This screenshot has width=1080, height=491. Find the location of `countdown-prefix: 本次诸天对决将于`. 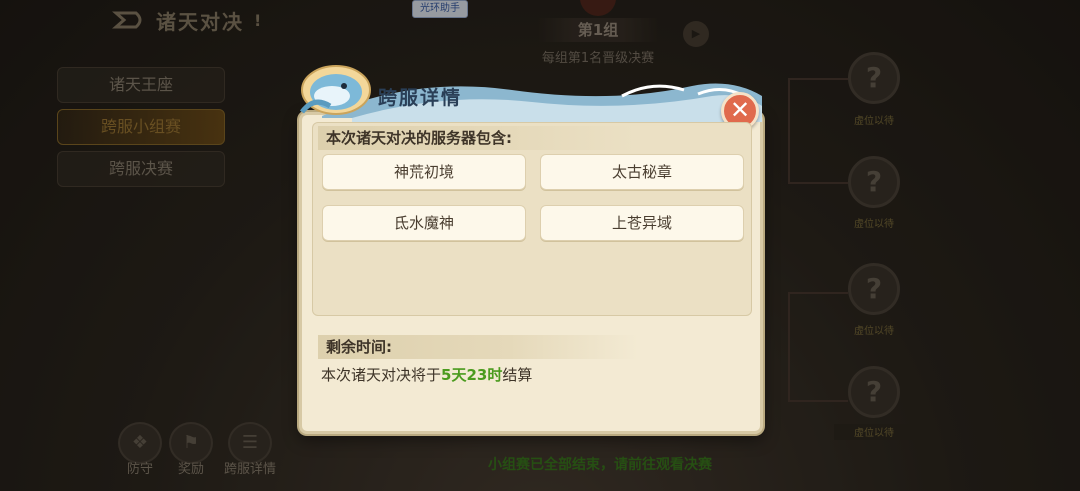

countdown-prefix: 本次诸天对决将于 is located at coordinates (381, 375).